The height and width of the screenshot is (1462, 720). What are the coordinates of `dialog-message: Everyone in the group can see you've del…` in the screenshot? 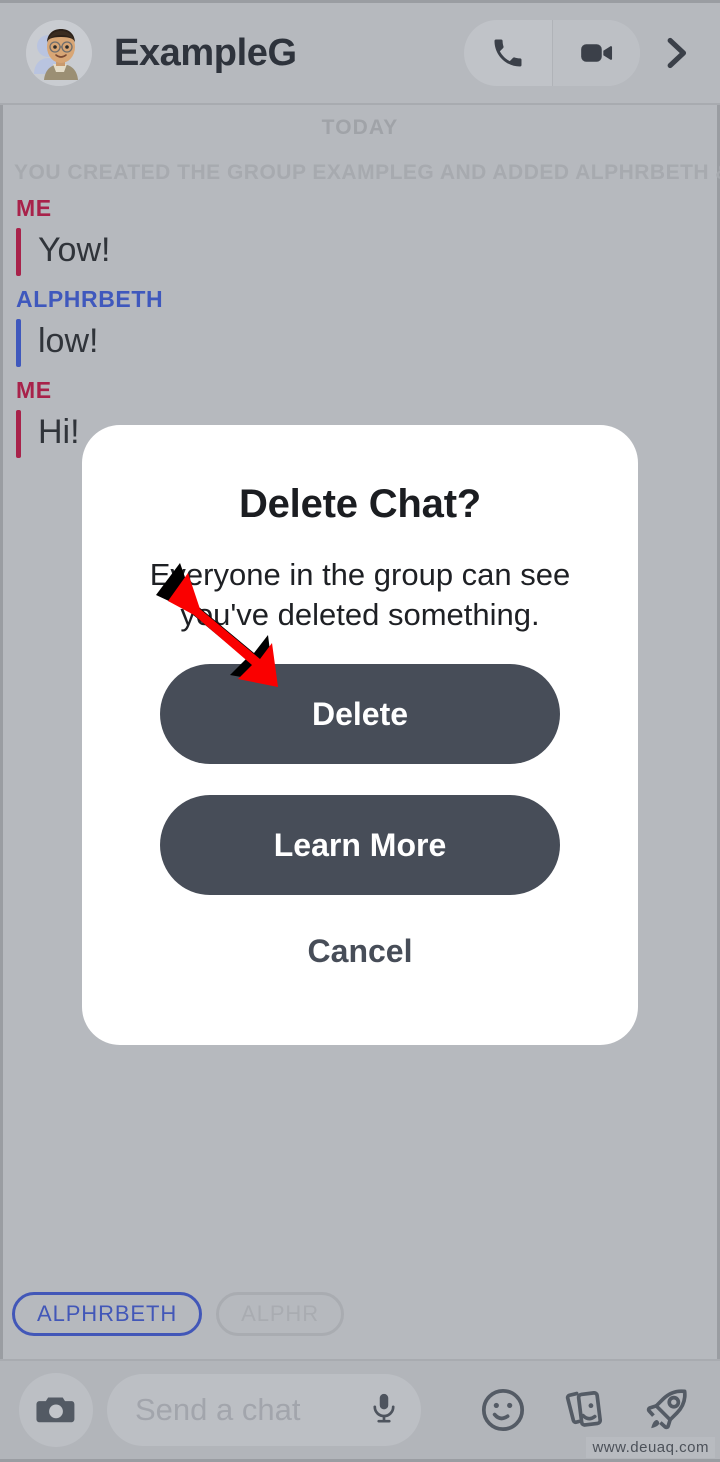 It's located at (360, 594).